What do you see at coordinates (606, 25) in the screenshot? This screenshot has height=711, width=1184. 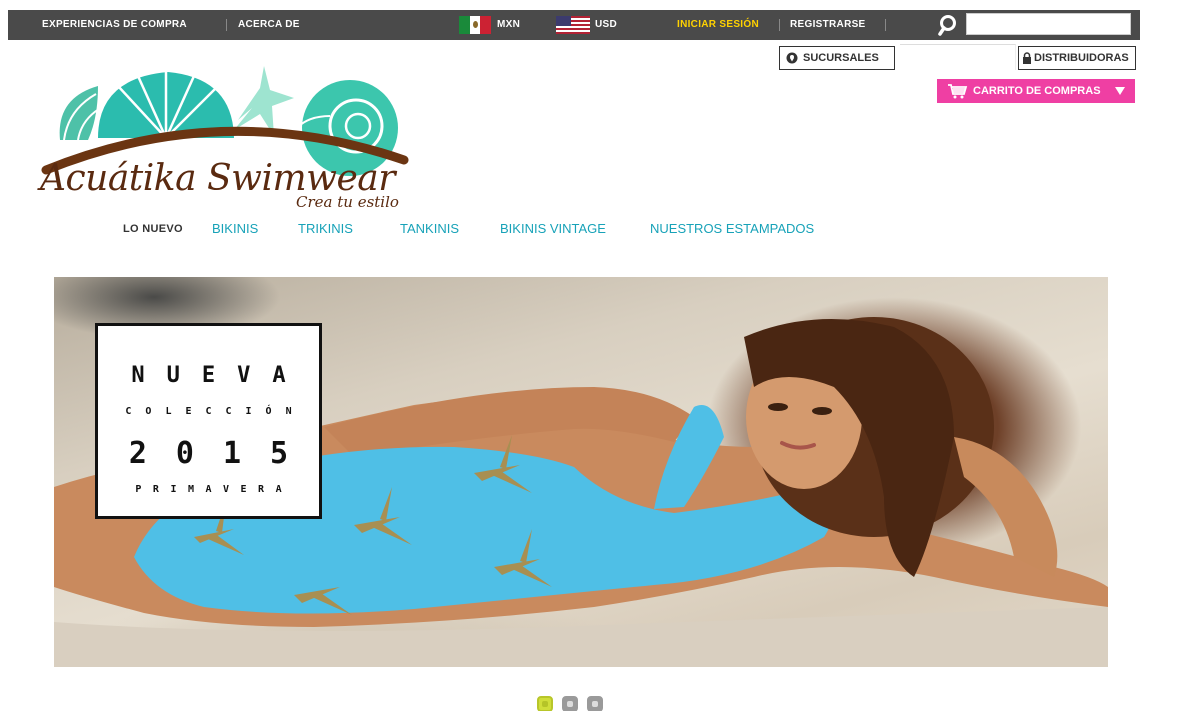 I see `currency-usd-link: USD` at bounding box center [606, 25].